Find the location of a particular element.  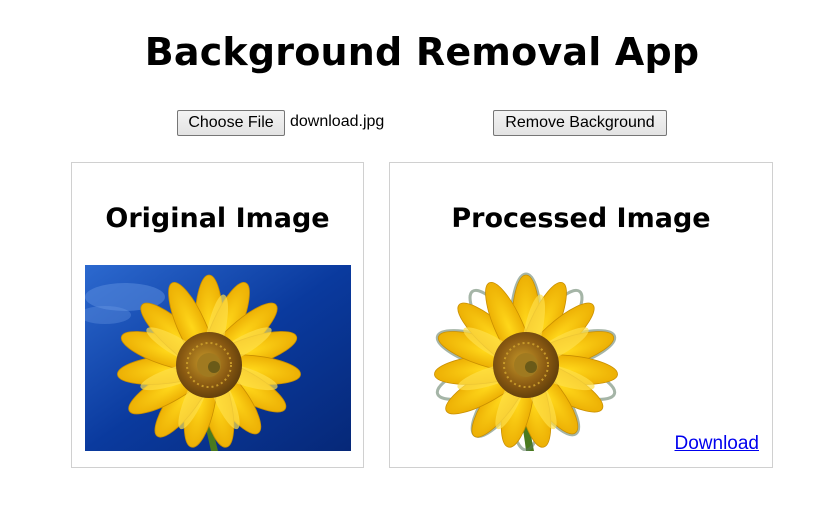

choose-file-button: Choose File is located at coordinates (231, 123).